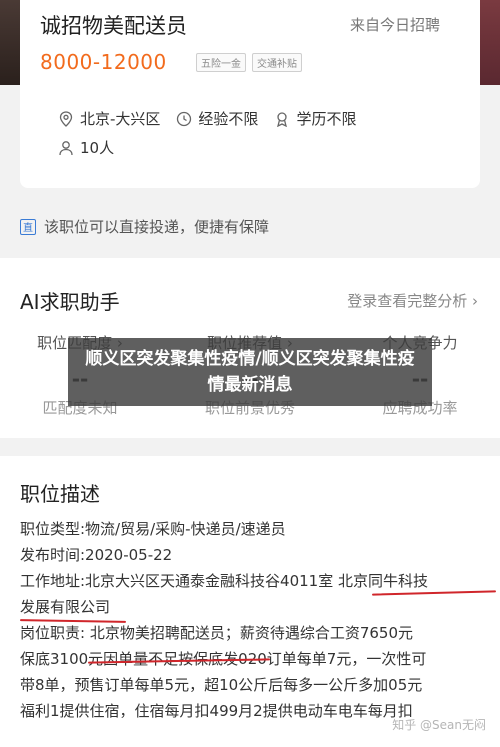  What do you see at coordinates (157, 227) in the screenshot?
I see `notice-text: 该职位可以直接投递，便捷有保障` at bounding box center [157, 227].